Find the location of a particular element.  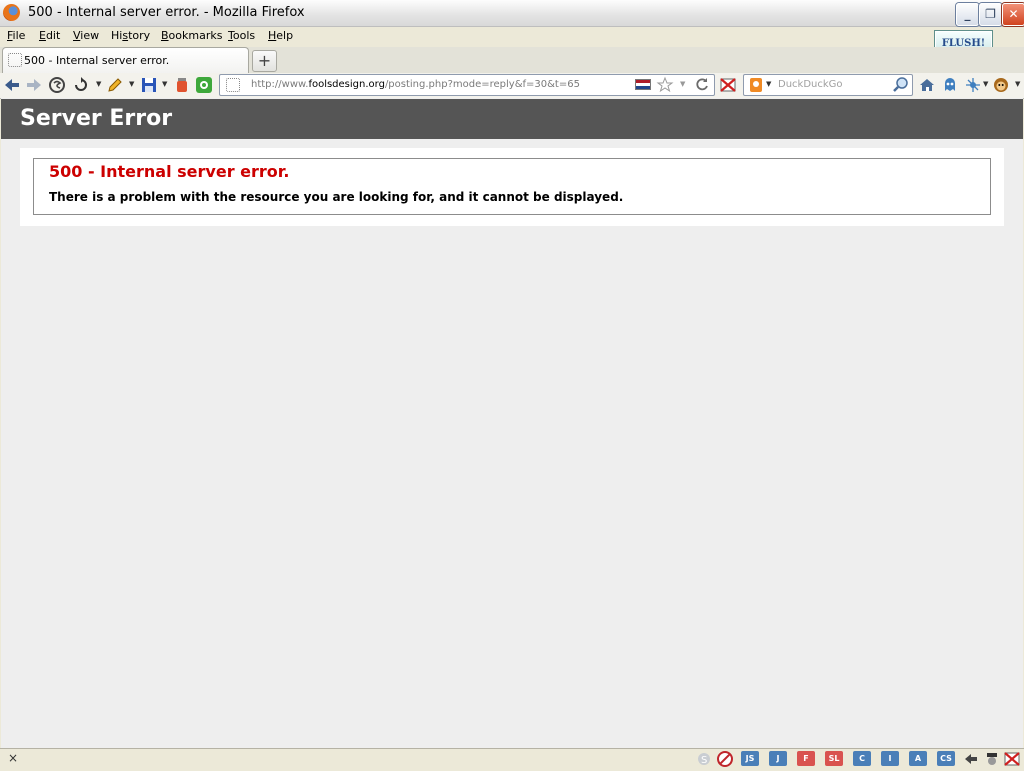

site-identity-icon is located at coordinates (233, 85).